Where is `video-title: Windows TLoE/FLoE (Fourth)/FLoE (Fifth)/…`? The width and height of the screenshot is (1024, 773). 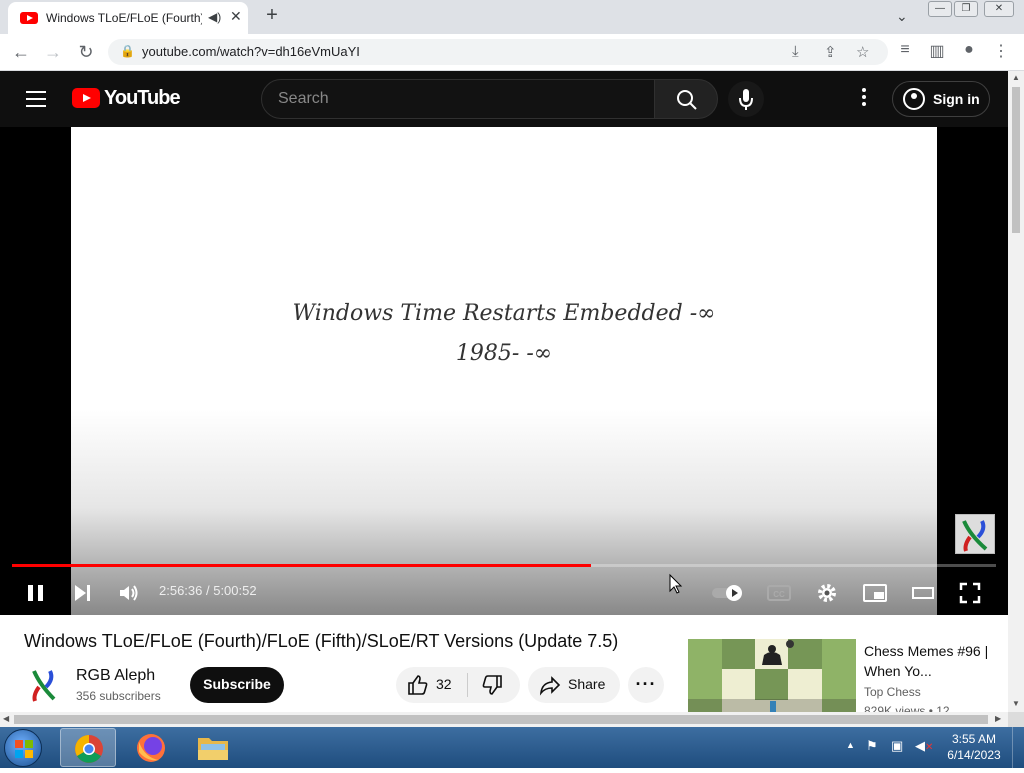 video-title: Windows TLoE/FLoE (Fourth)/FLoE (Fifth)/… is located at coordinates (321, 641).